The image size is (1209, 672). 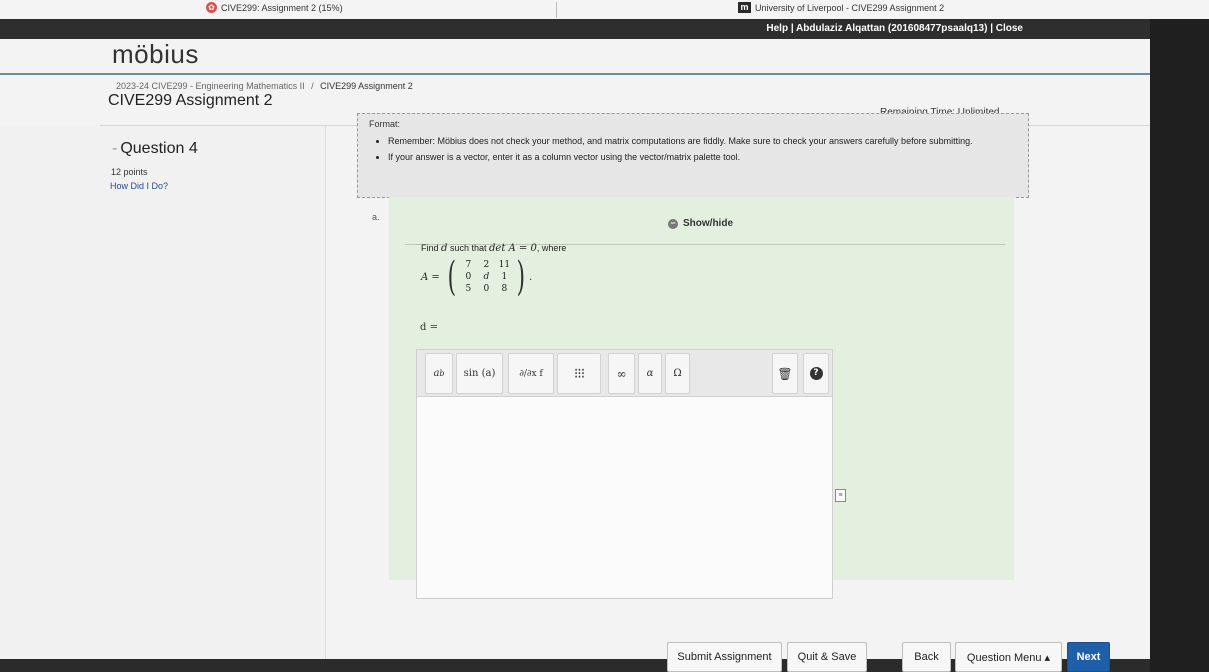 I want to click on matrix-cell: 5, so click(x=468, y=289).